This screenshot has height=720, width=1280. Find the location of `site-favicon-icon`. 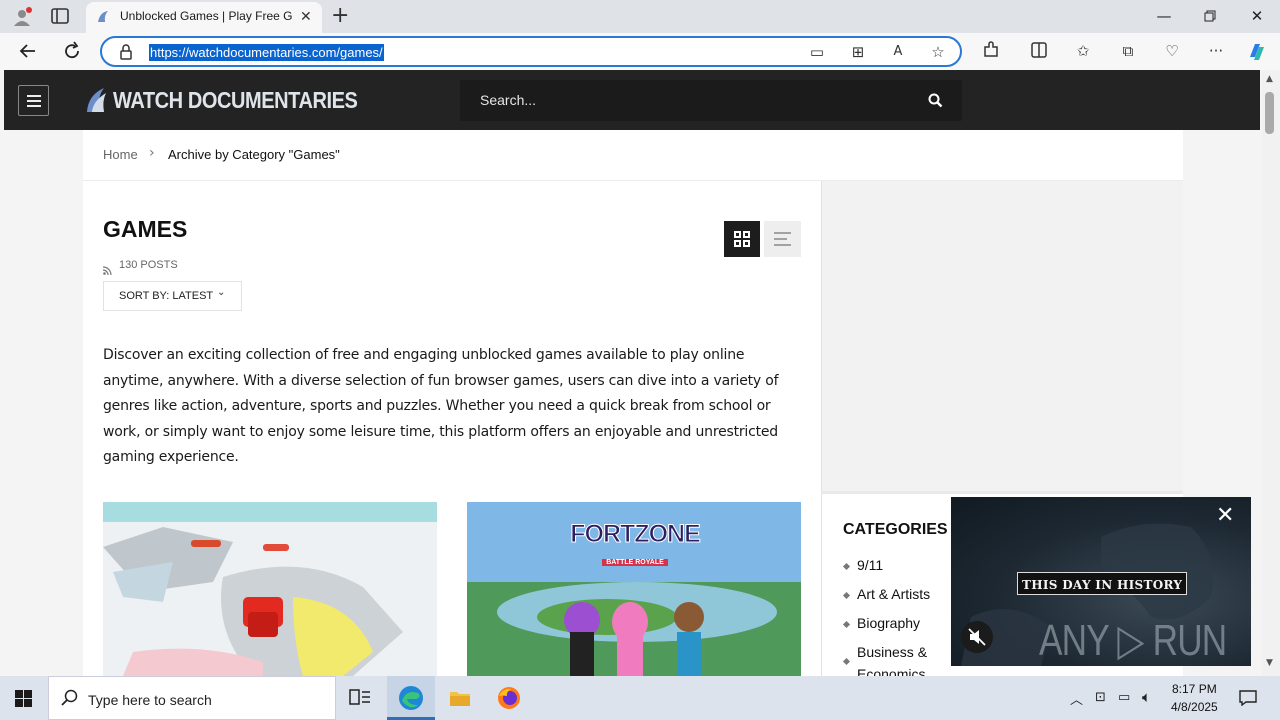

site-favicon-icon is located at coordinates (104, 17).